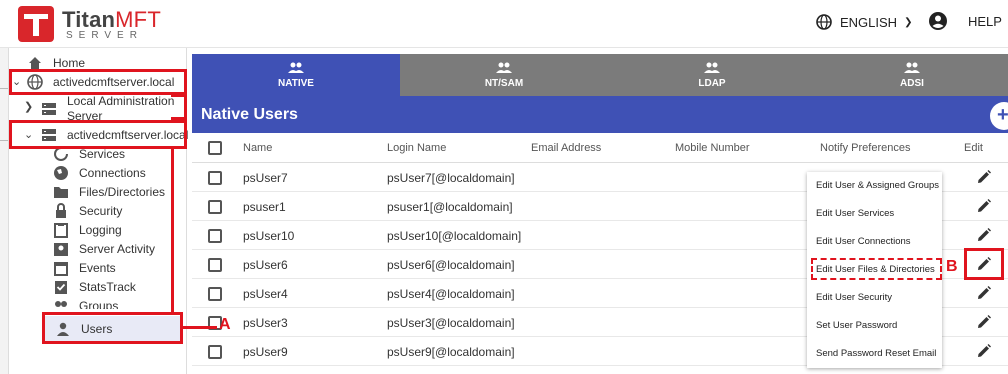 The image size is (1008, 374). Describe the element at coordinates (265, 323) in the screenshot. I see `user-name-cell: psUser3` at that location.